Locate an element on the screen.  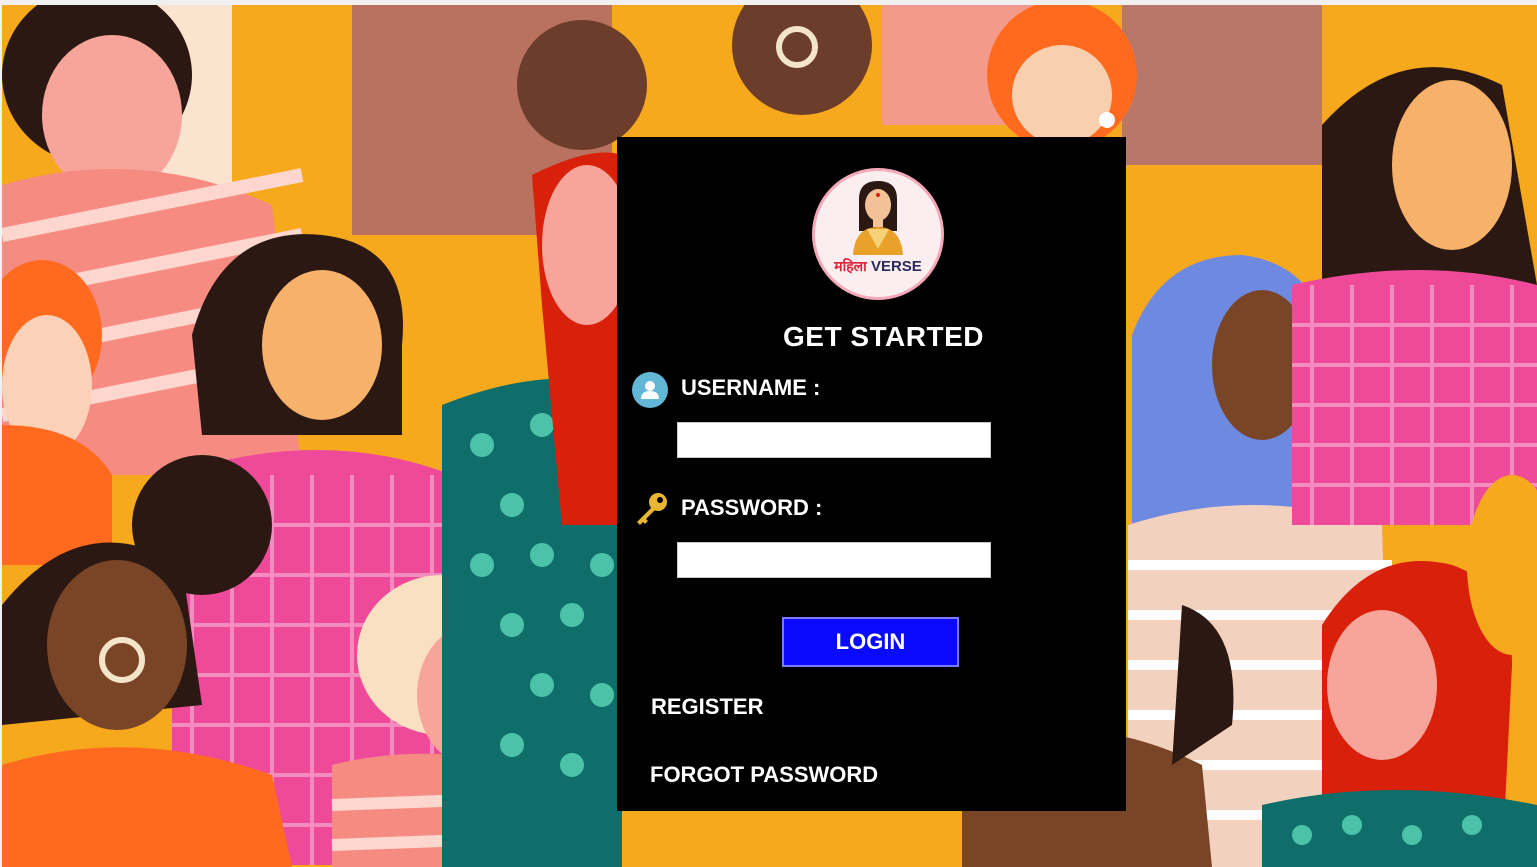
login-button: LOGIN is located at coordinates (870, 642).